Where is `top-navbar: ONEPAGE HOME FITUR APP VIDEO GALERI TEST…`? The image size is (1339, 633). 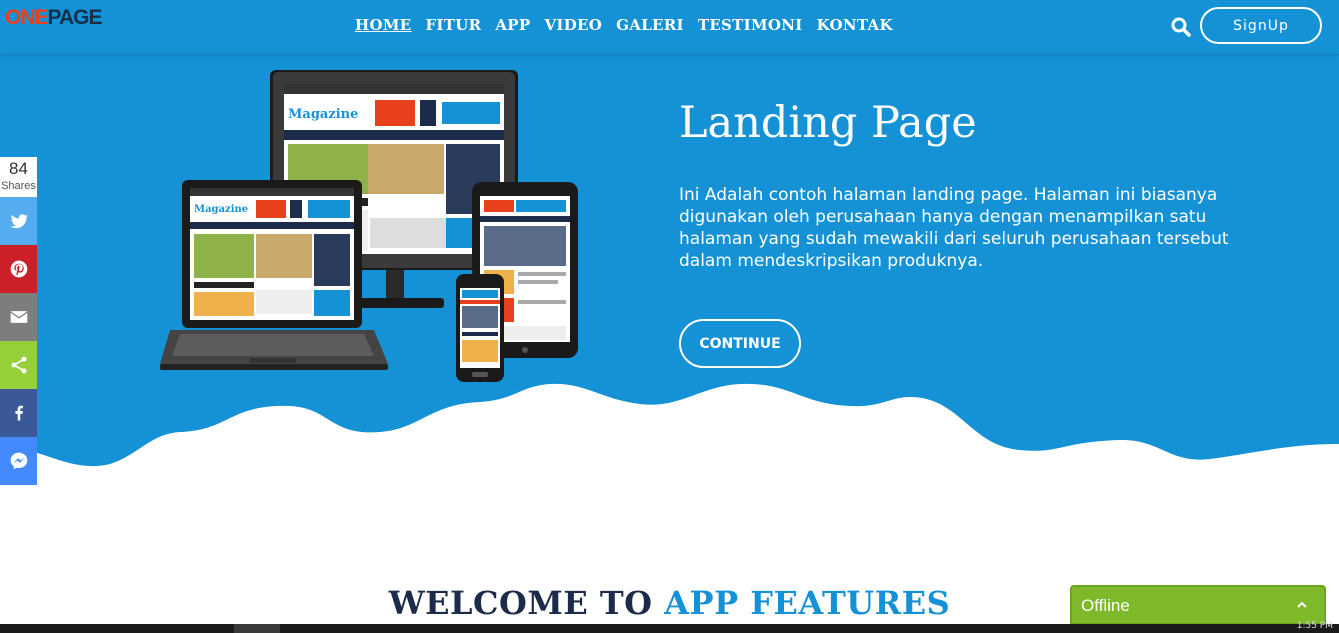
top-navbar: ONEPAGE HOME FITUR APP VIDEO GALERI TEST… is located at coordinates (669, 27).